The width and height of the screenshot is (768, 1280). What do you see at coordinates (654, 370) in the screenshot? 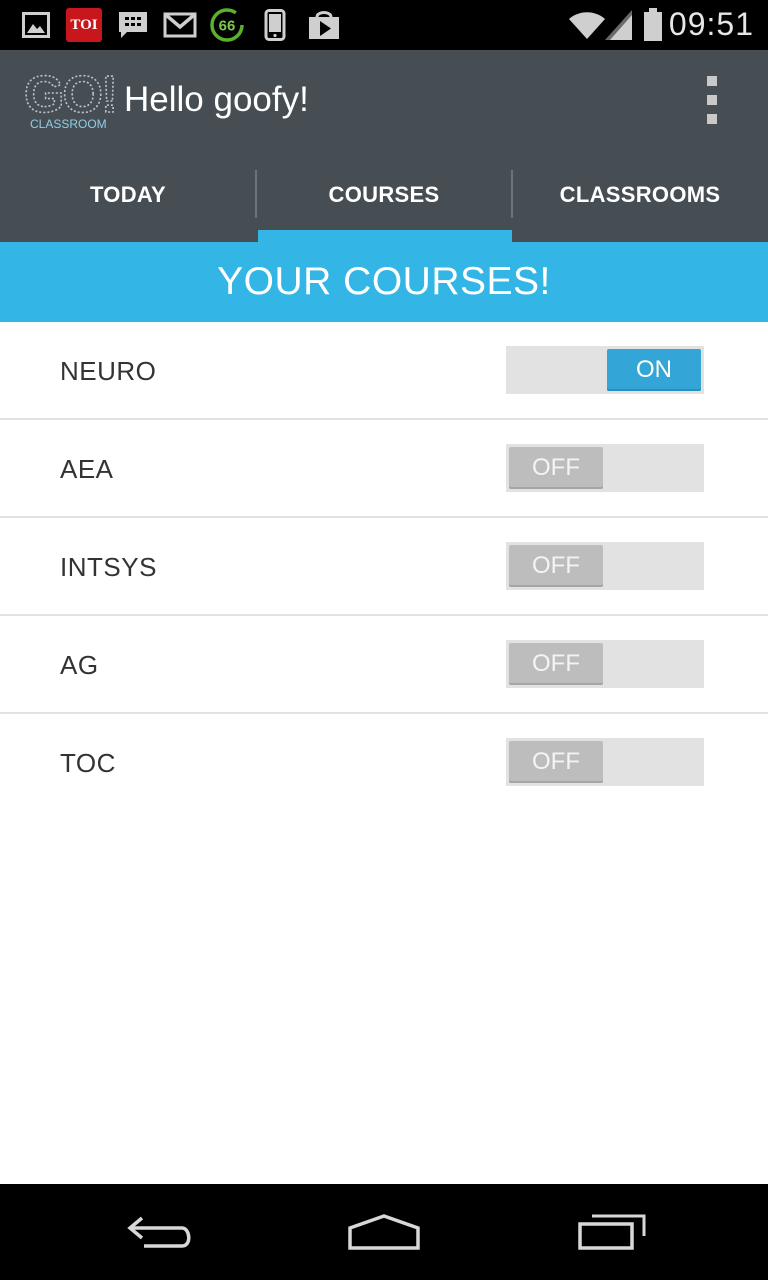
I see `toggle-thumb: ON` at bounding box center [654, 370].